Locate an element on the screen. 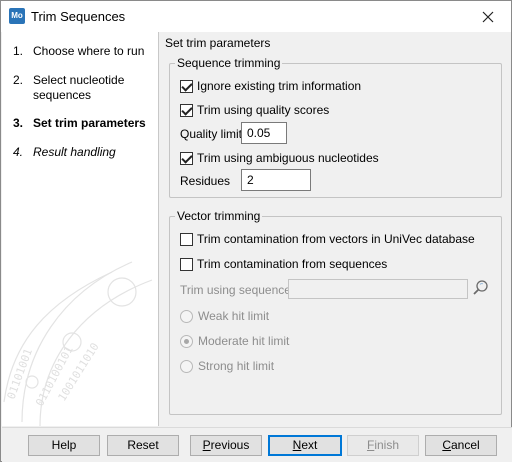 This screenshot has width=512, height=462. strong-hit-limit-option: Strong hit limit is located at coordinates (227, 366).